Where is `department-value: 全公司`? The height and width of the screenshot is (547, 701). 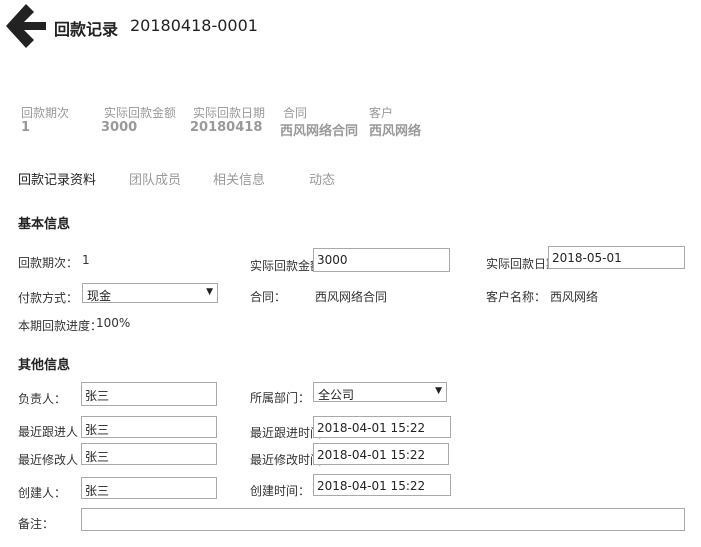
department-value: 全公司 is located at coordinates (336, 395).